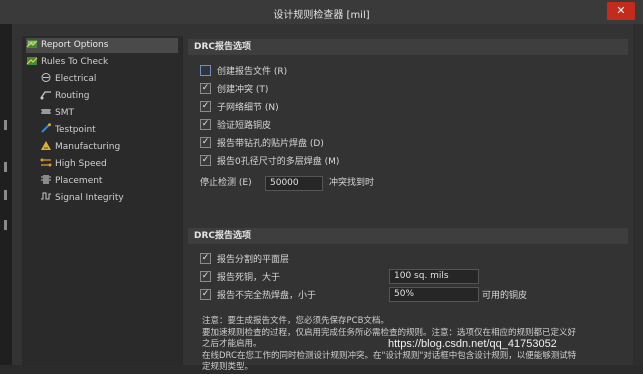  I want to click on signal-integrity-icon, so click(46, 196).